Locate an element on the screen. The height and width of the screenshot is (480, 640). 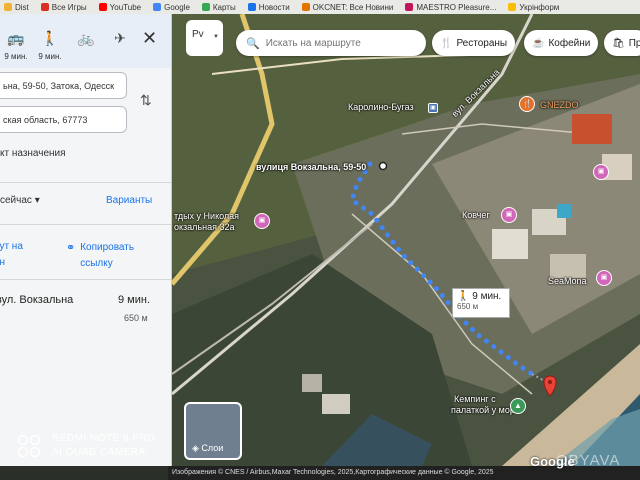
place-label-camping: Кемпинг с is located at coordinates (475, 399).